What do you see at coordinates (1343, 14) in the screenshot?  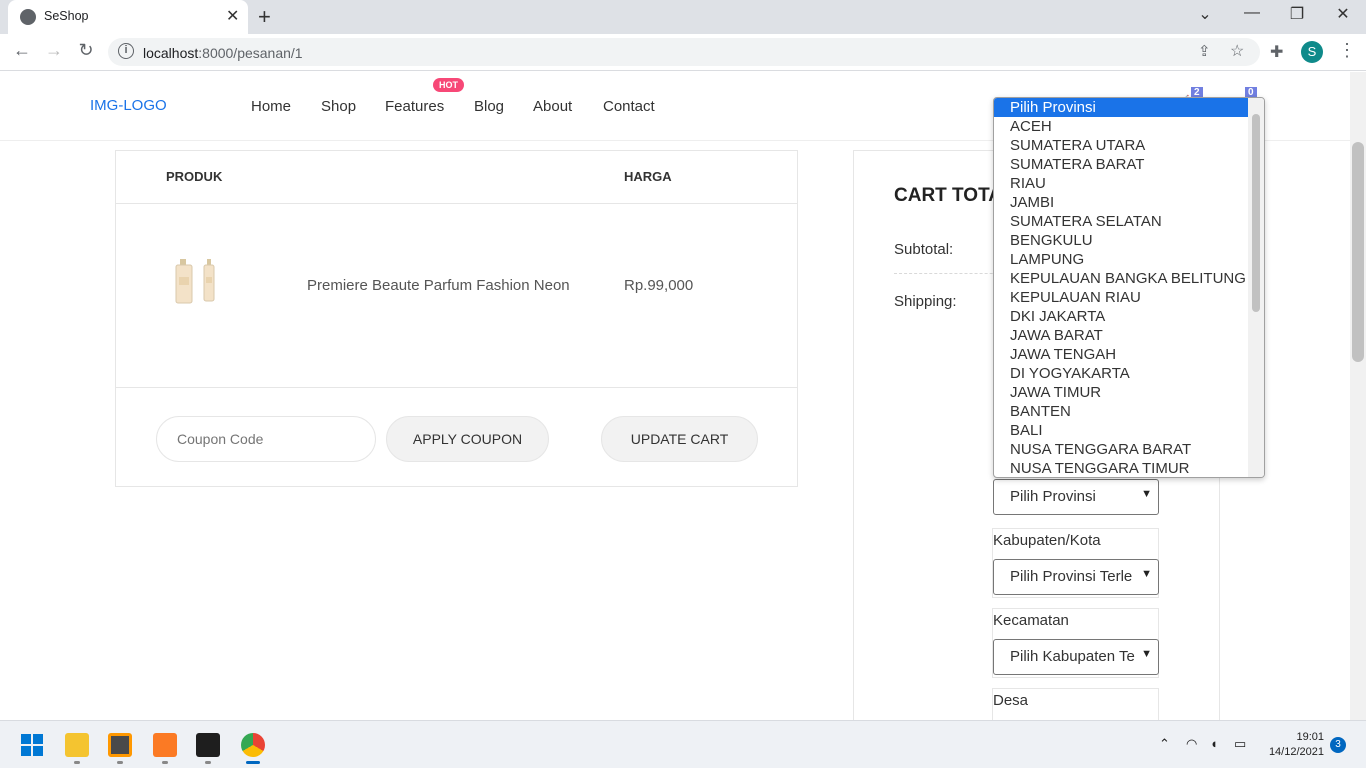 I see `close-window-button: ✕` at bounding box center [1343, 14].